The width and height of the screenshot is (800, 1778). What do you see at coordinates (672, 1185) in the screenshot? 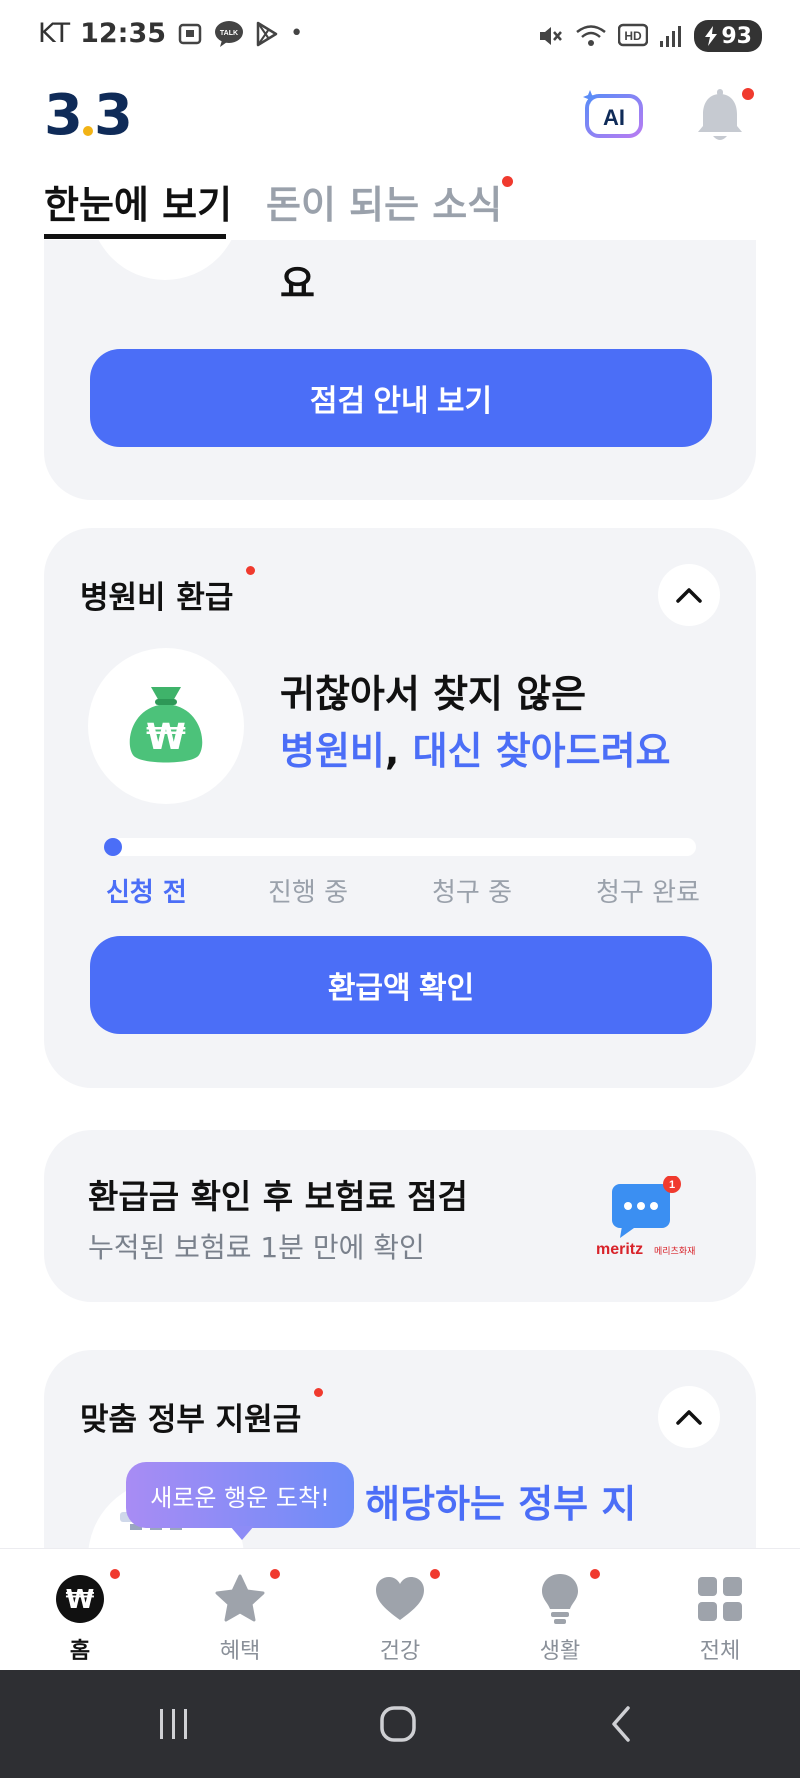
I see `svg-text: 1` at bounding box center [672, 1185].